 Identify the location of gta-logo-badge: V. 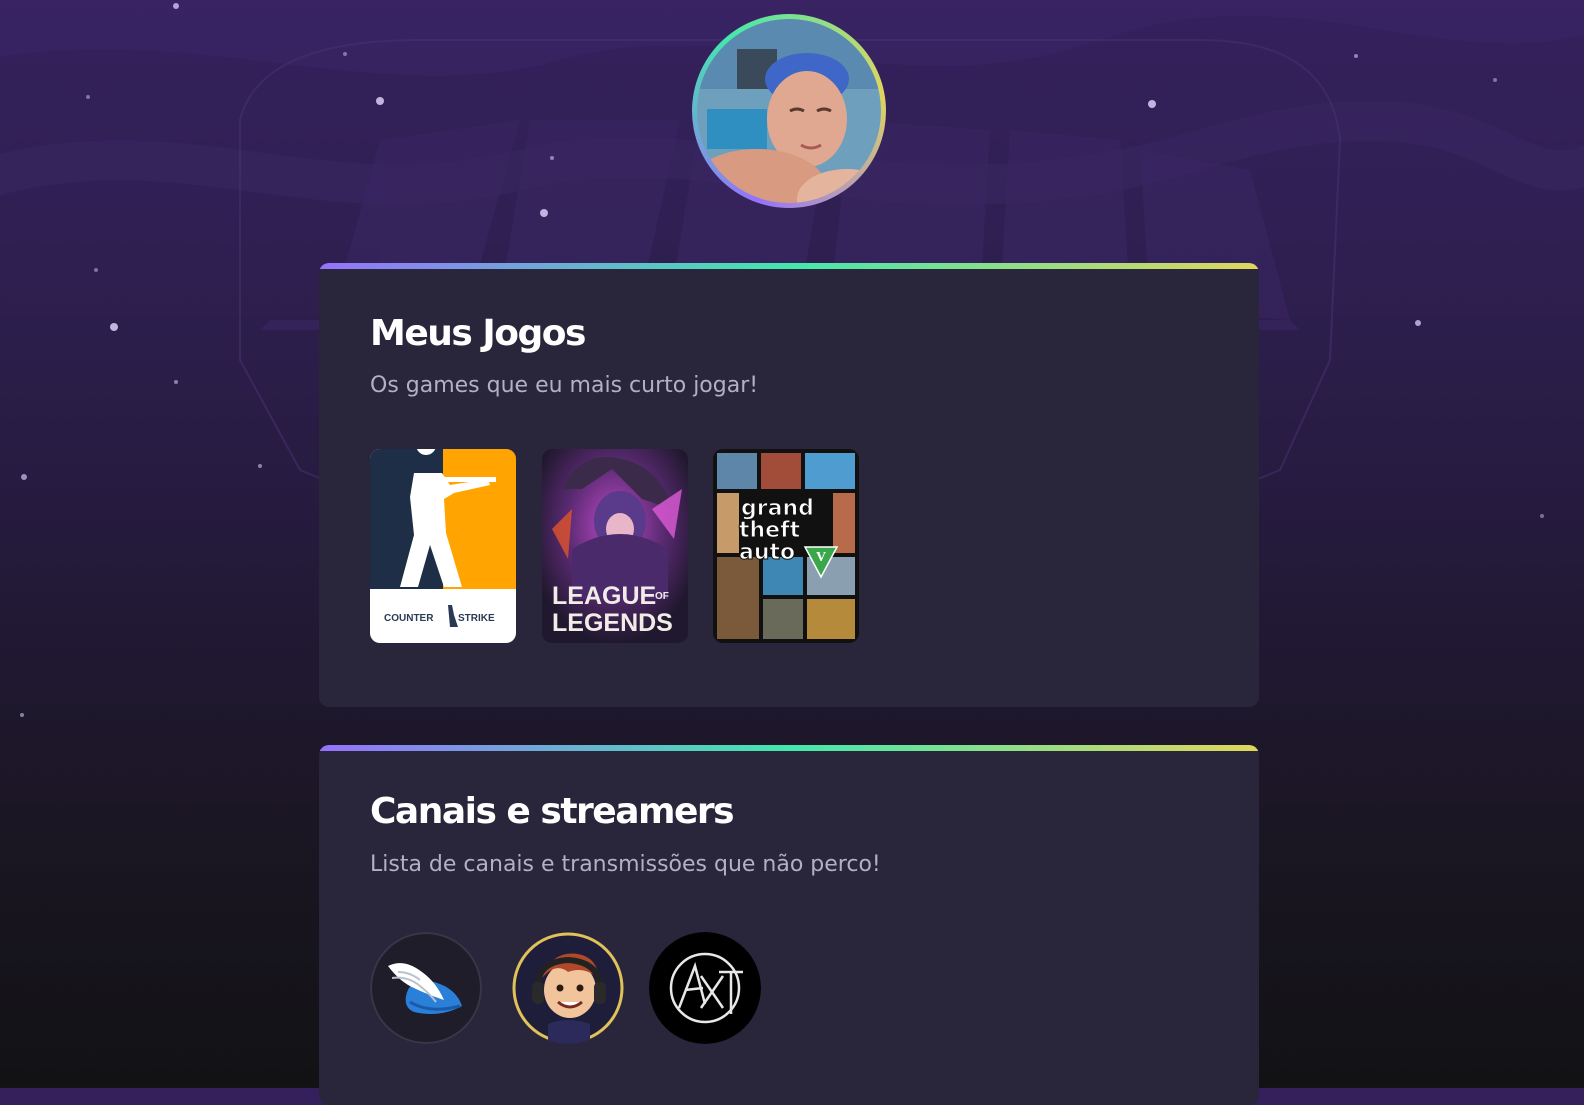
(821, 557).